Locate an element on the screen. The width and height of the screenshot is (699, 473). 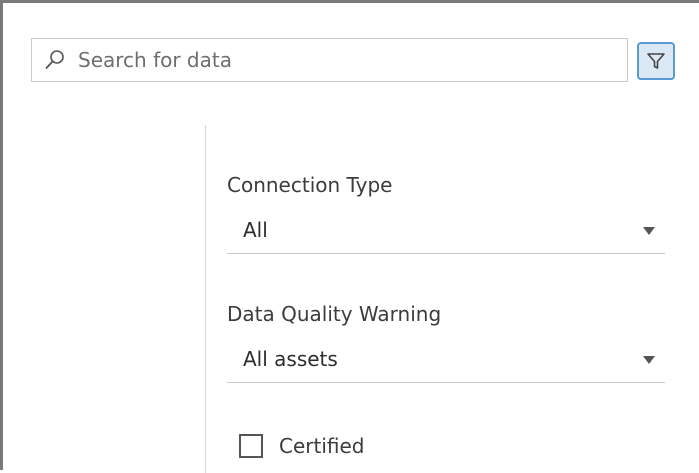
certified-label: Certified is located at coordinates (322, 446).